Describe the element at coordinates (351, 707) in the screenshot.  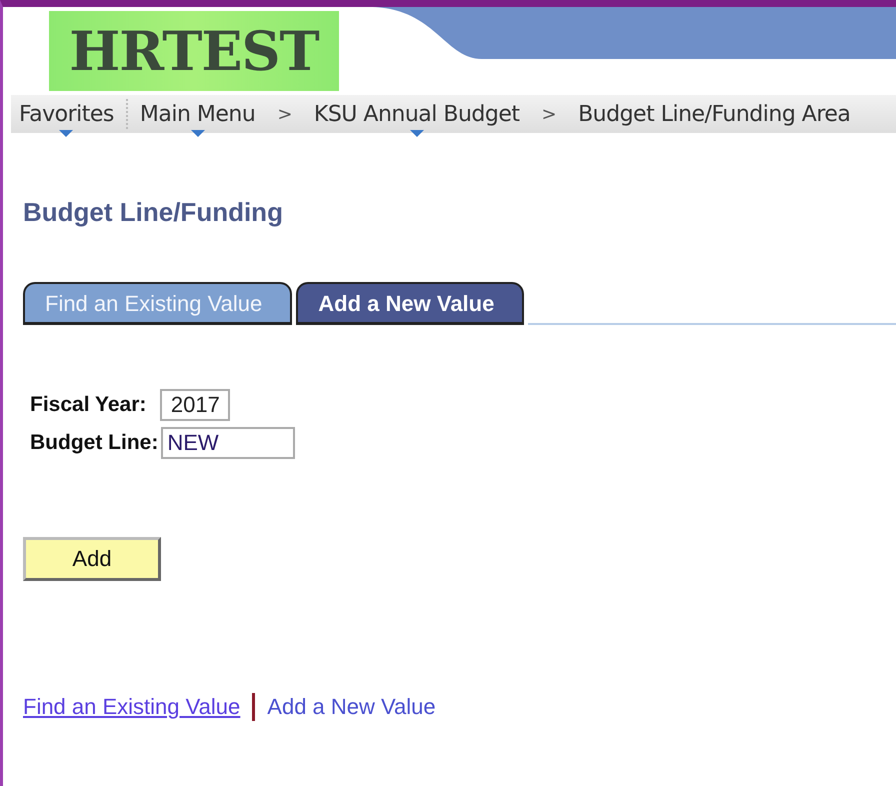
I see `link: Add a New Value` at that location.